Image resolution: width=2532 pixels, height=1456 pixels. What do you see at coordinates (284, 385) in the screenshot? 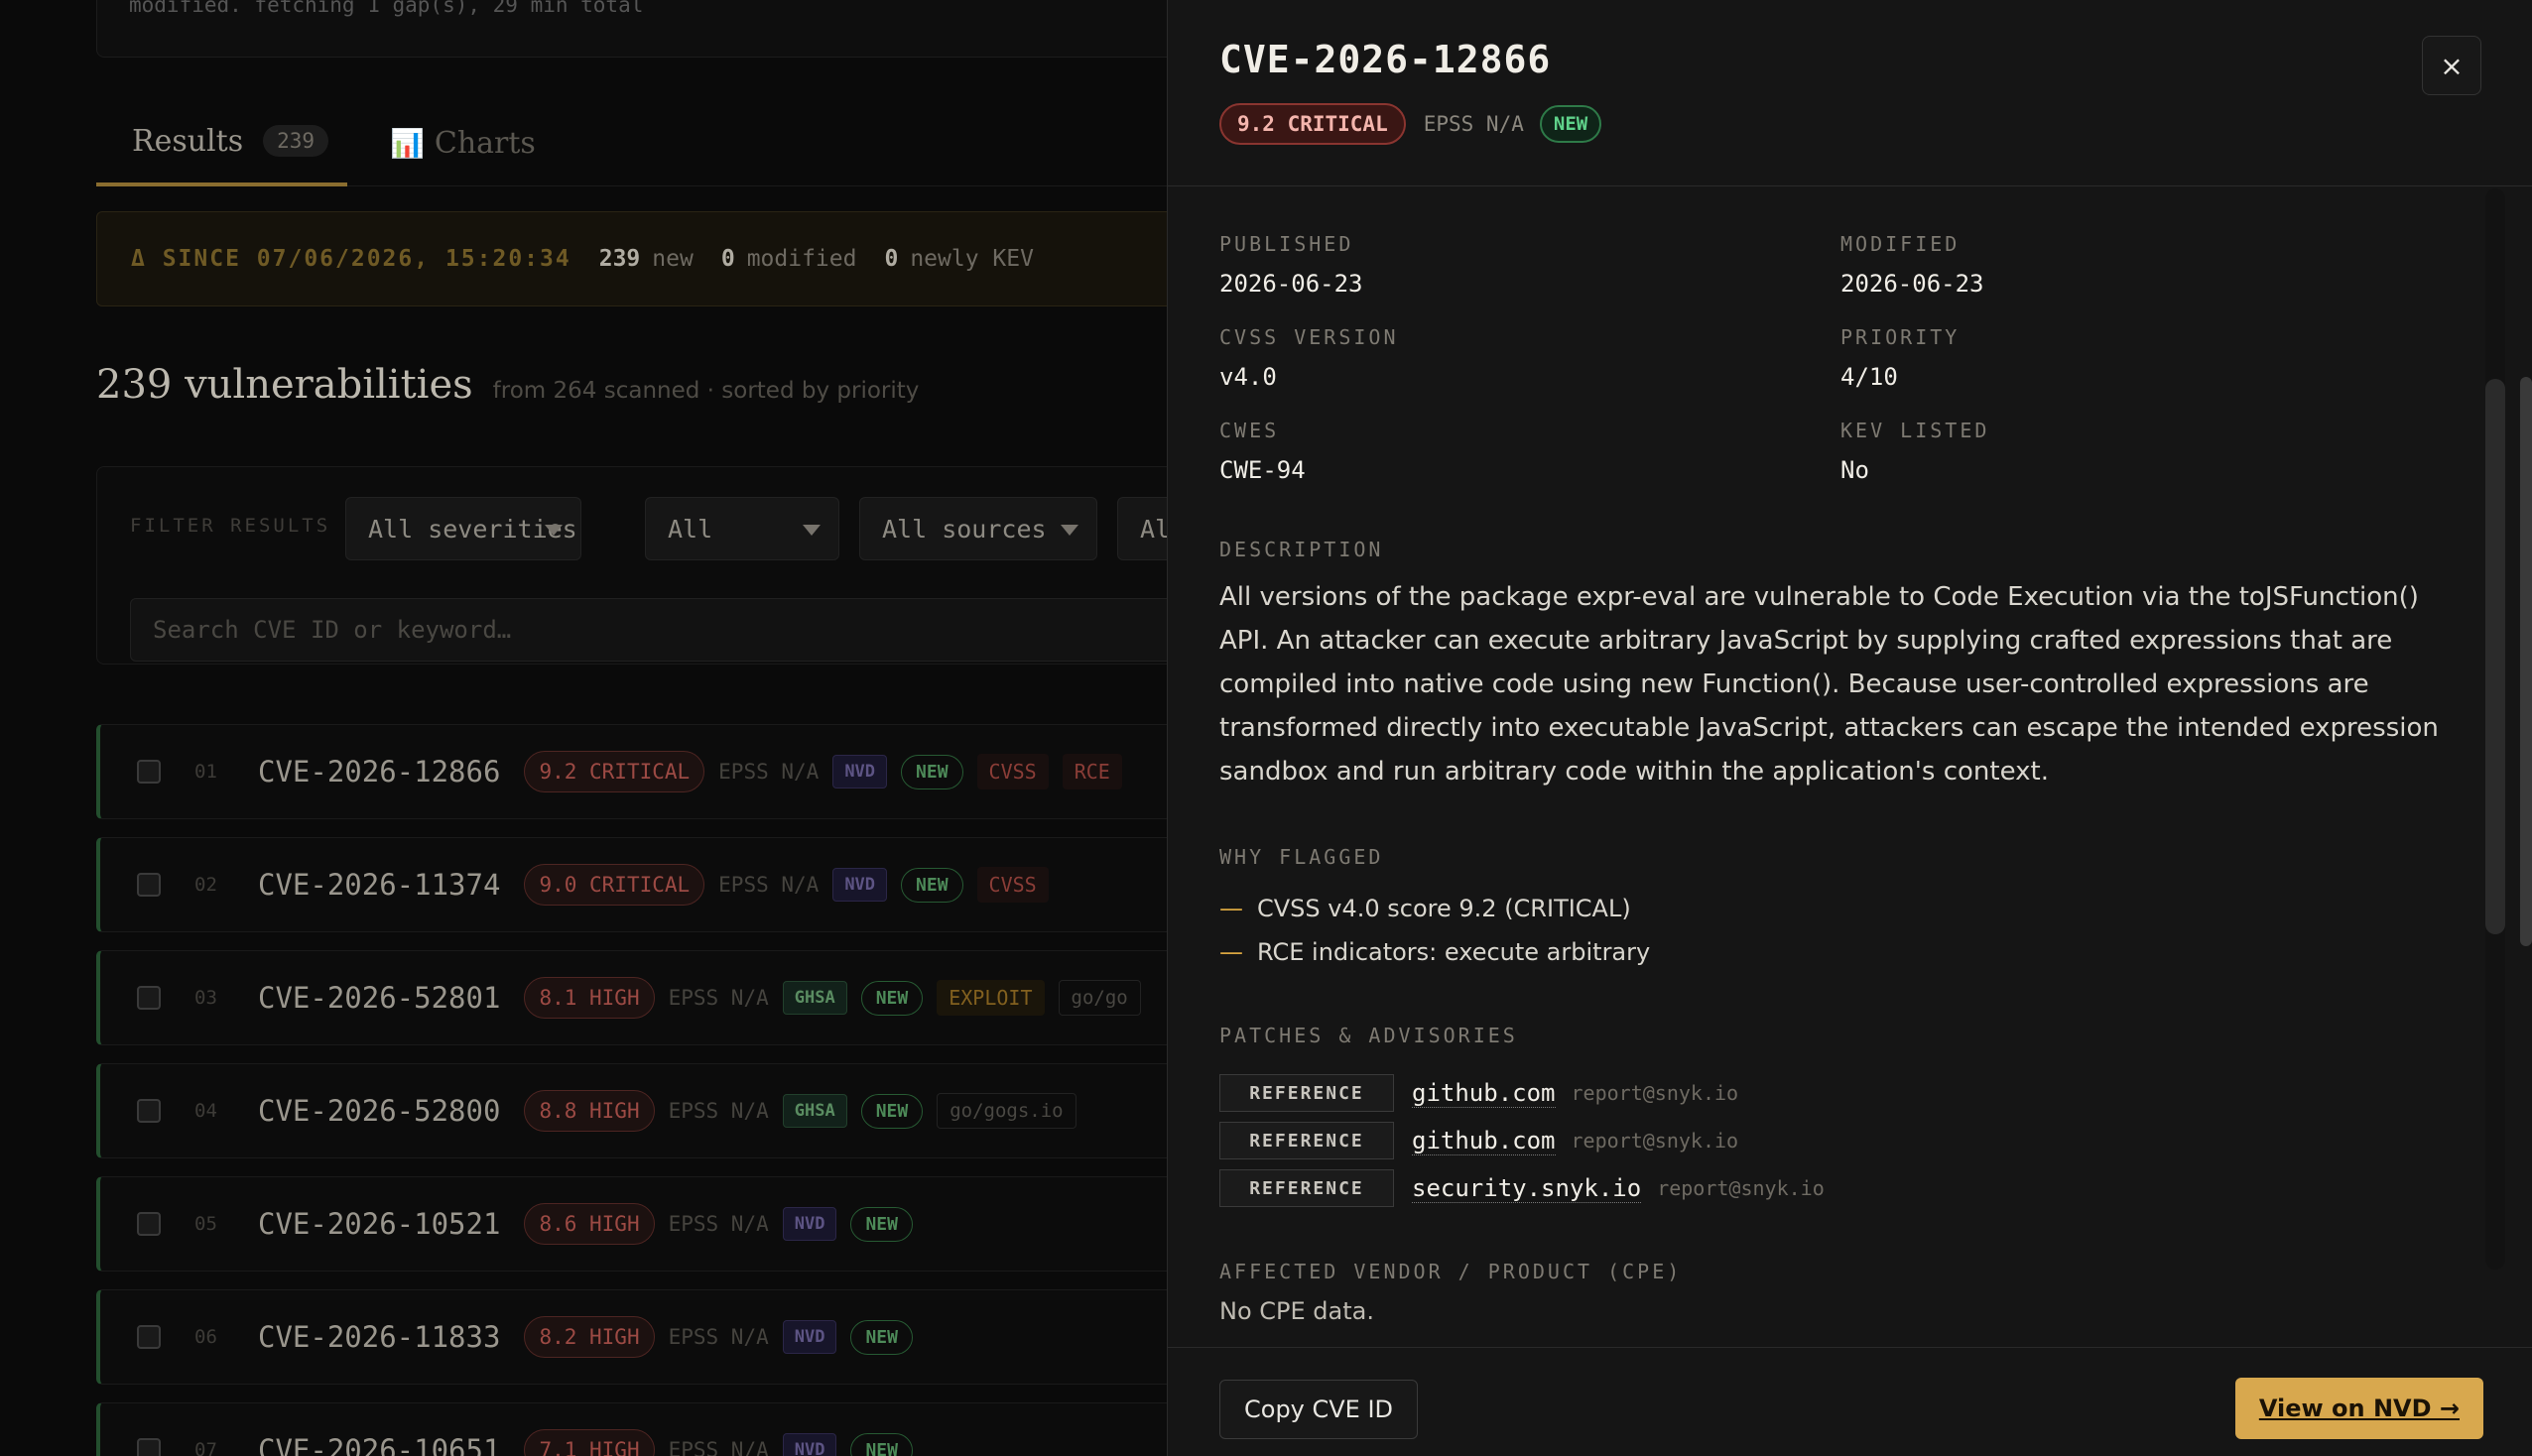
I see `page-title: 239 vulnerabilities` at bounding box center [284, 385].